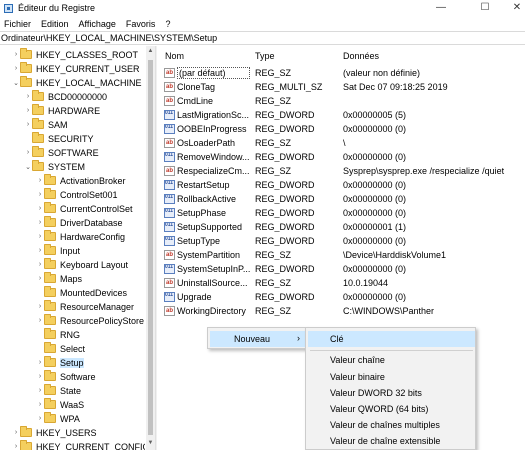 The image size is (525, 450). I want to click on tree-node-driverdatabase: › DriverDatabase, so click(79, 222).